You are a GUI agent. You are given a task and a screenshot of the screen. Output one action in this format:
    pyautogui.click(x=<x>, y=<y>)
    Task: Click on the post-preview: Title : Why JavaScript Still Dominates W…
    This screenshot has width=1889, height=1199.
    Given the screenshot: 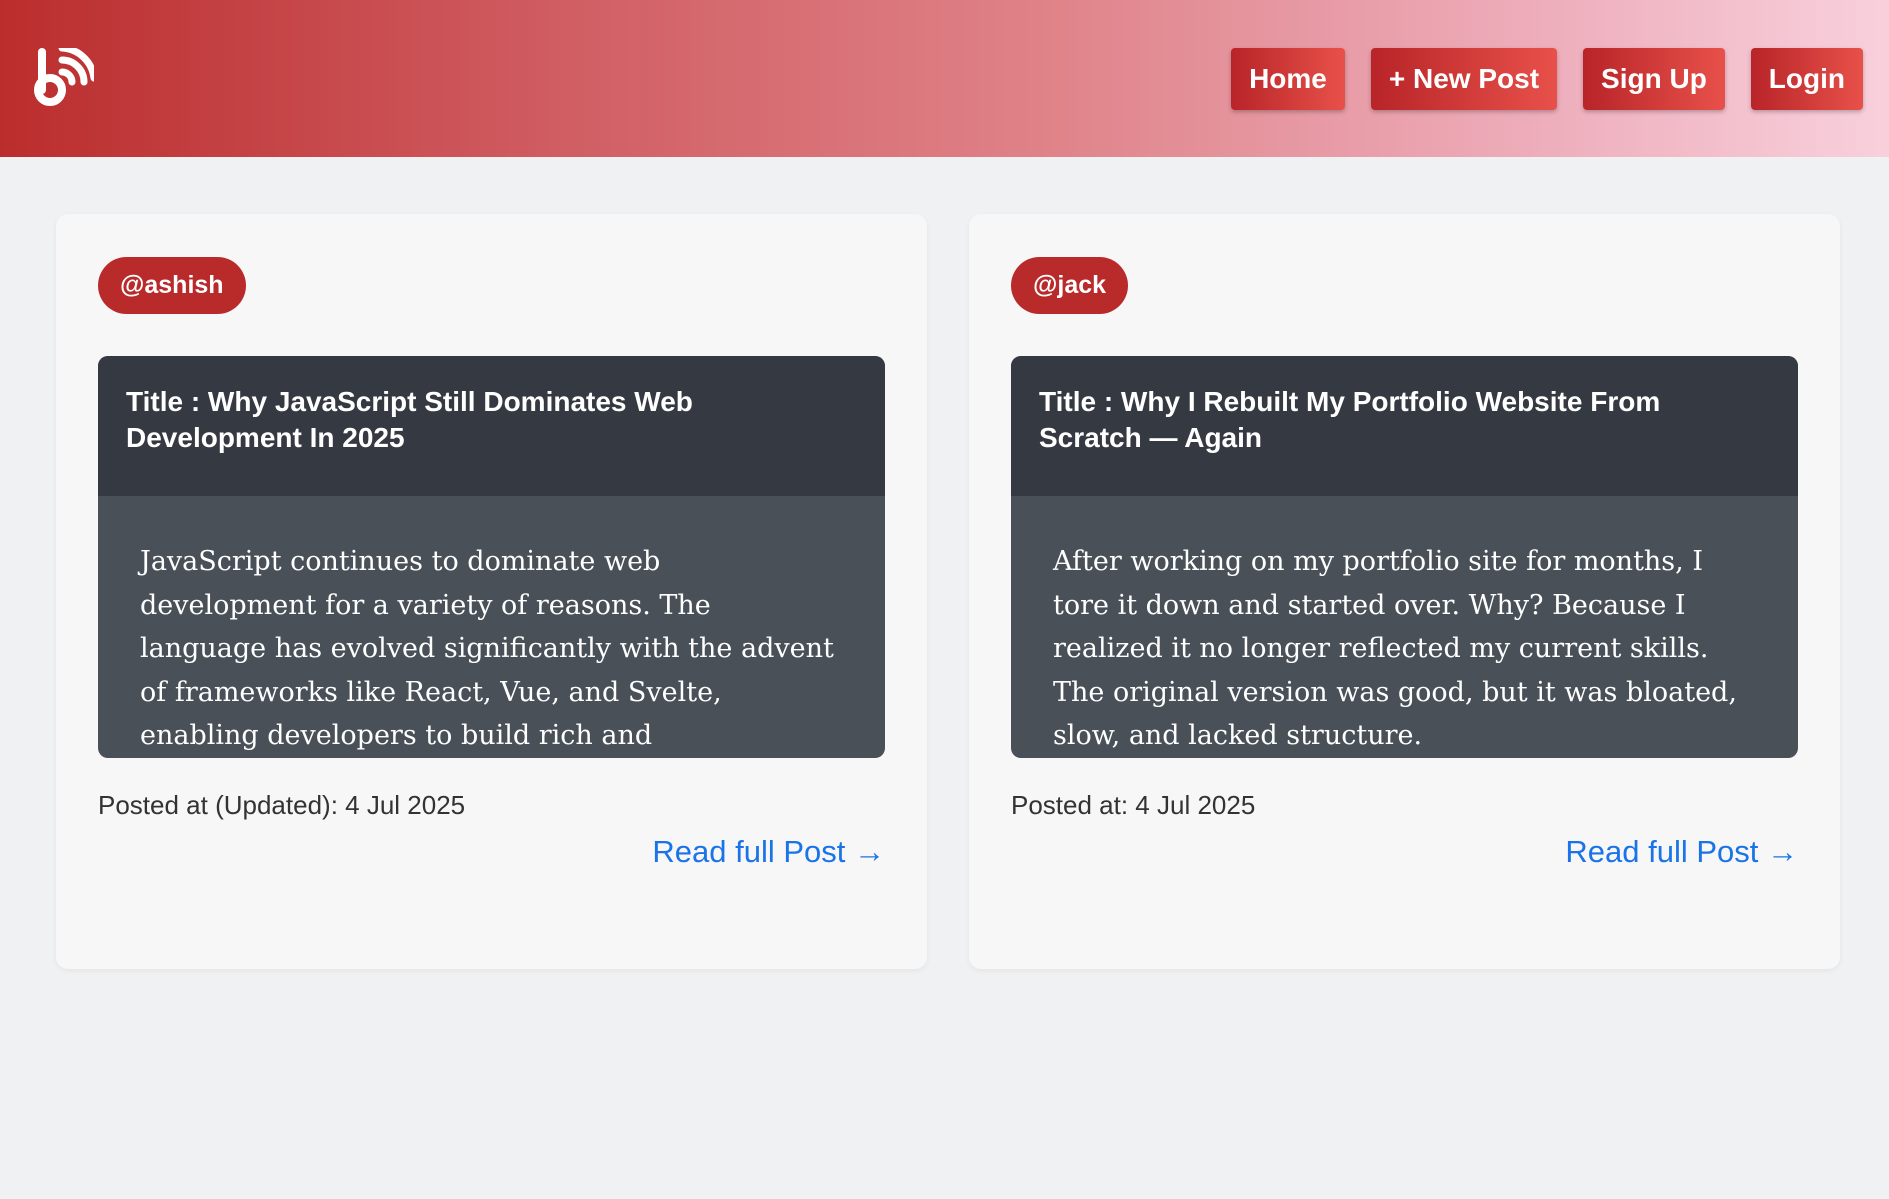 What is the action you would take?
    pyautogui.click(x=491, y=557)
    